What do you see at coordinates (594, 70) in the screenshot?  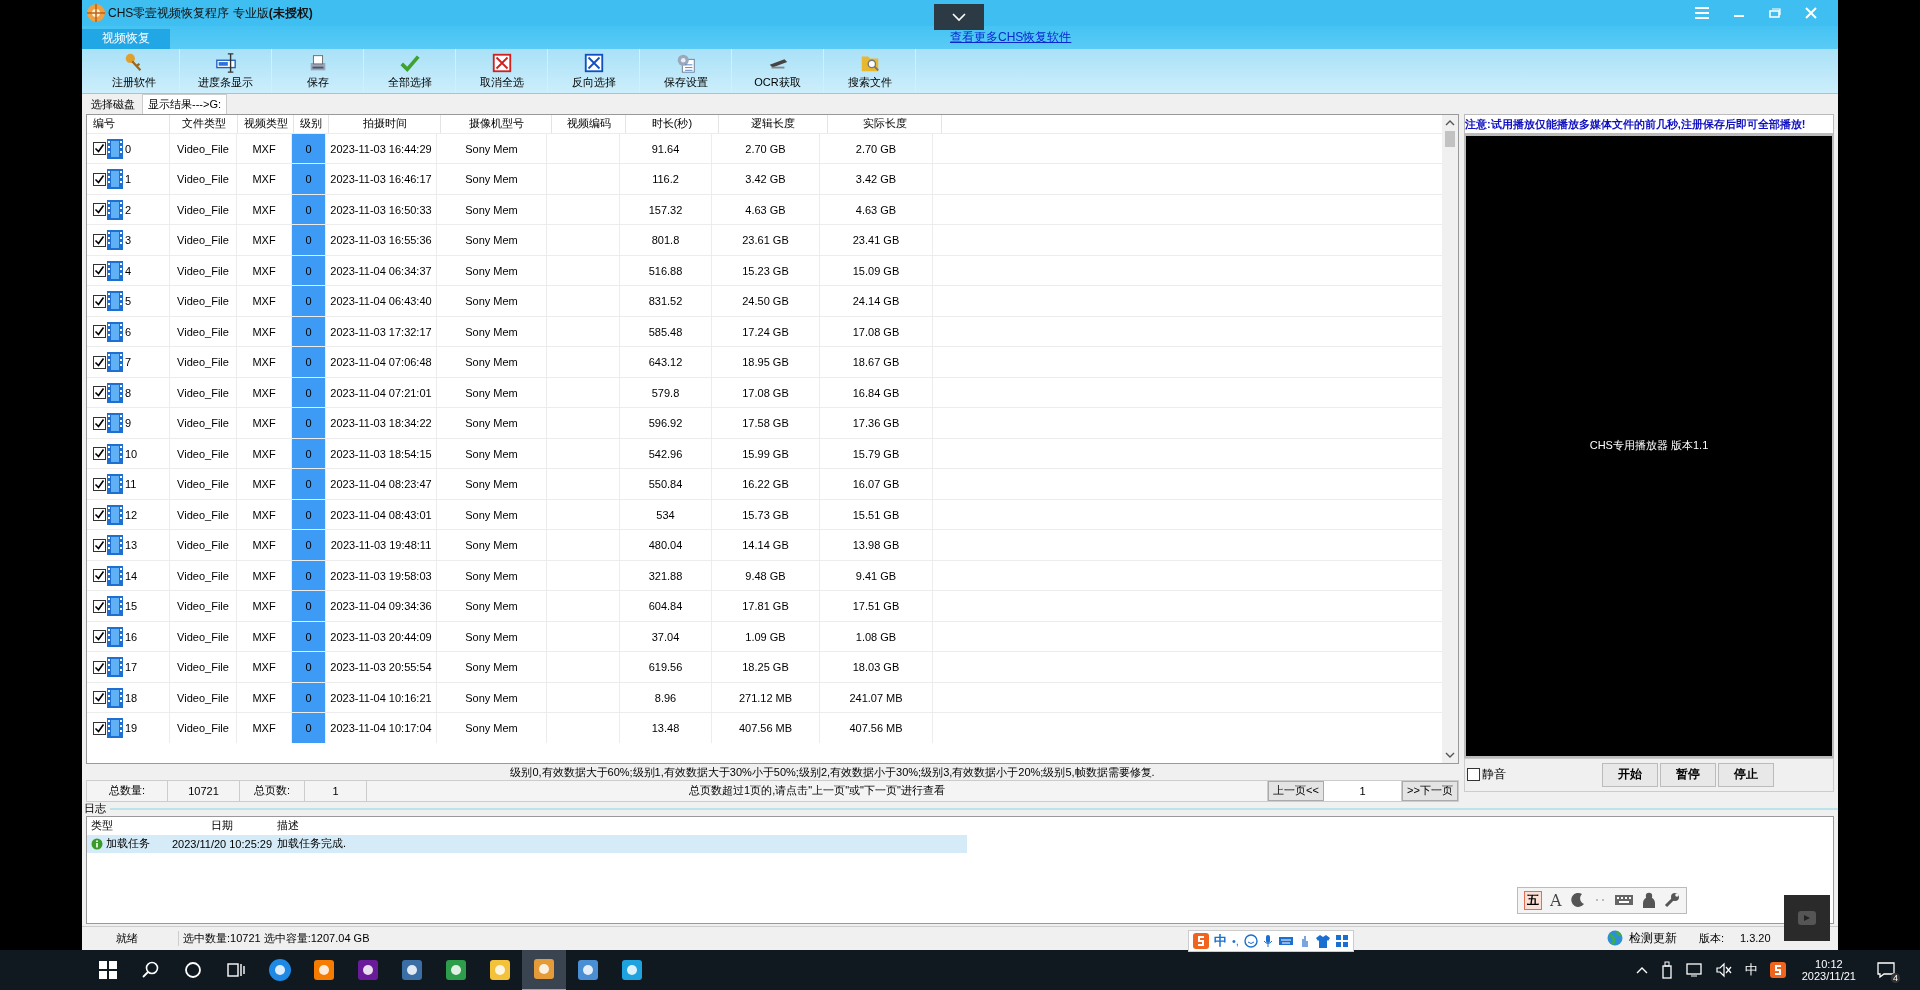 I see `toolbar-button: 反向选择` at bounding box center [594, 70].